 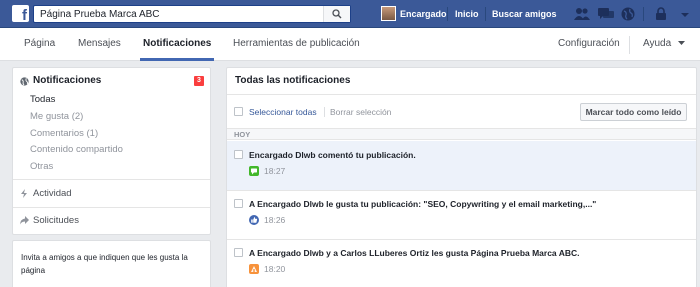 What do you see at coordinates (56, 116) in the screenshot?
I see `sidebar-item-me-gusta: Me gusta (2)` at bounding box center [56, 116].